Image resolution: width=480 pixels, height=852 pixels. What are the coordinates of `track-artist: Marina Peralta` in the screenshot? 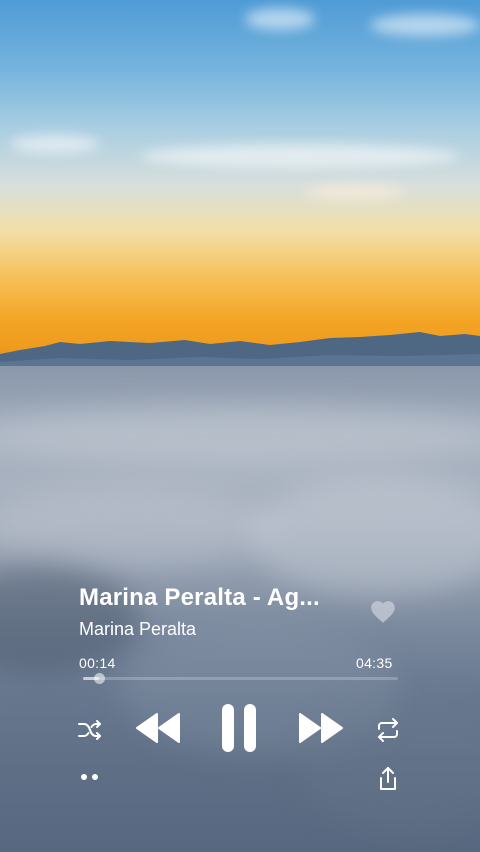 It's located at (138, 629).